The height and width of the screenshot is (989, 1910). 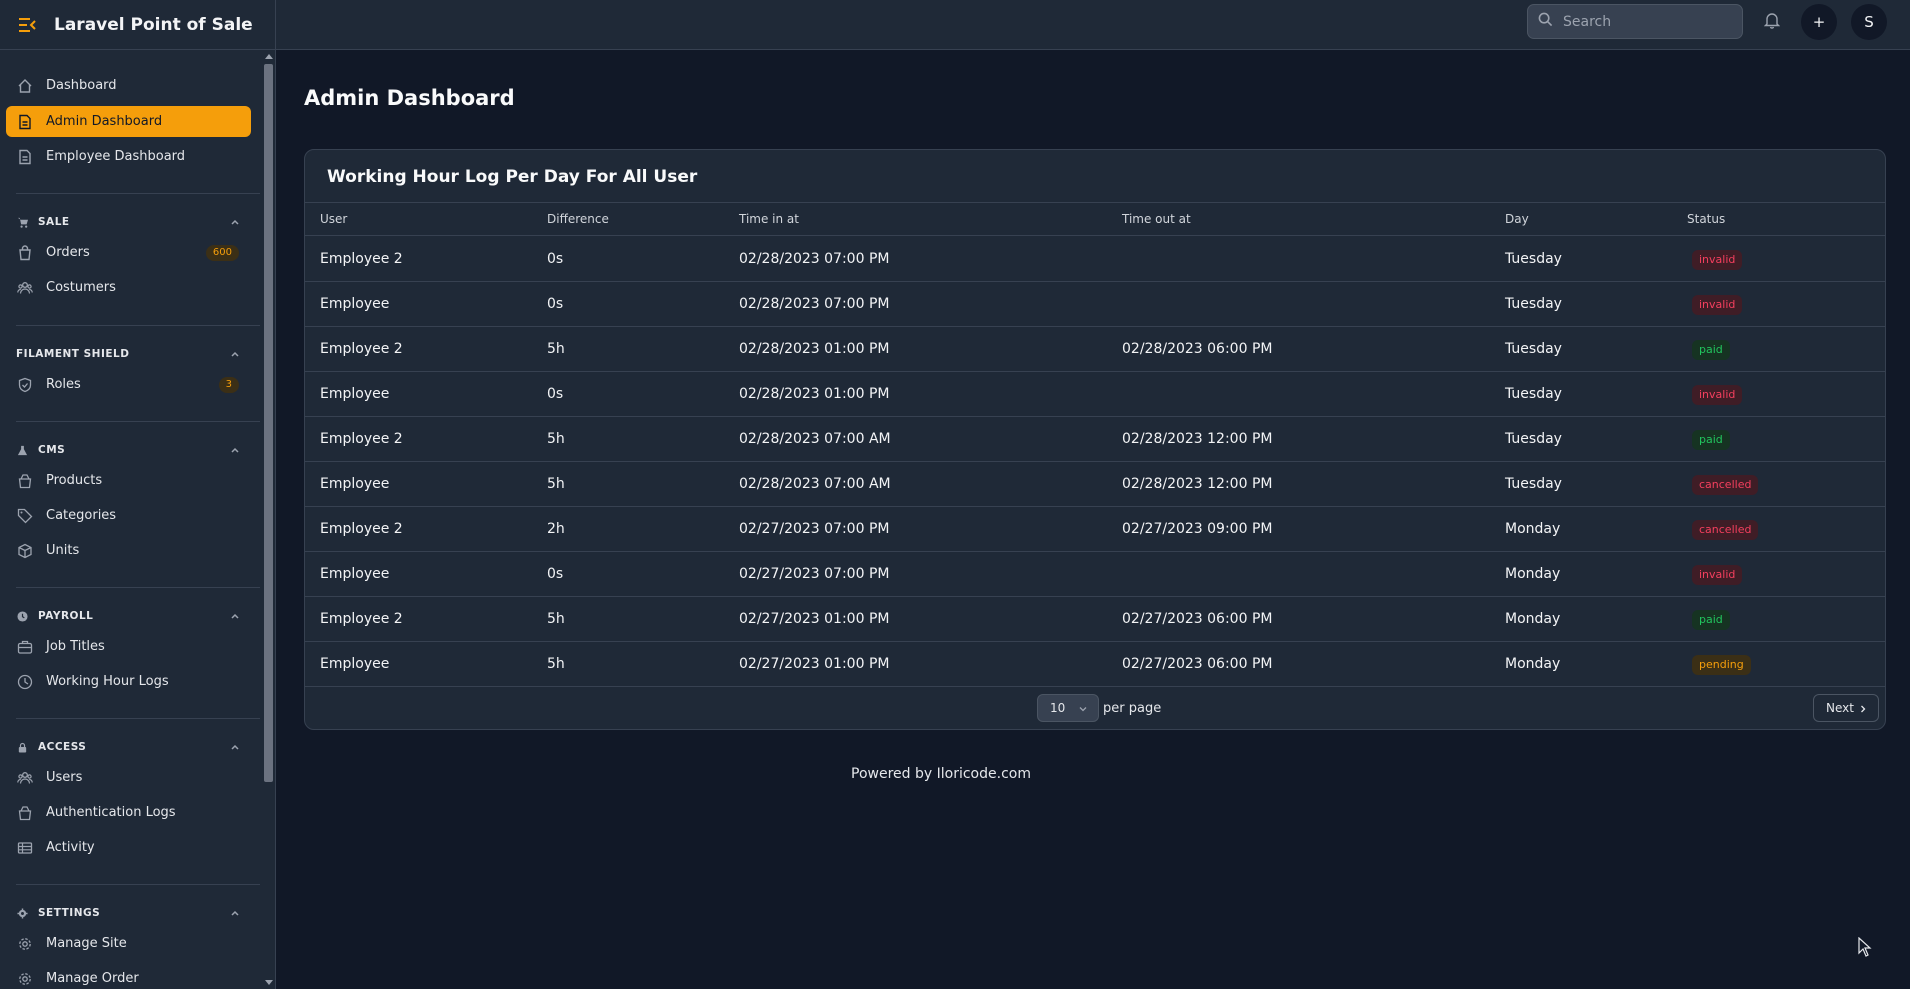 What do you see at coordinates (1865, 947) in the screenshot?
I see `mouse-cursor-icon` at bounding box center [1865, 947].